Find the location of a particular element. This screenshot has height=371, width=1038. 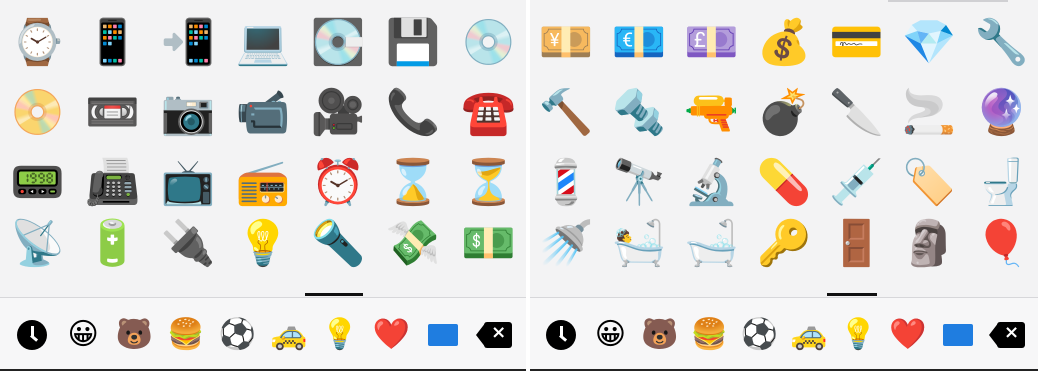

emoji-money-bag: 💰 is located at coordinates (784, 43).